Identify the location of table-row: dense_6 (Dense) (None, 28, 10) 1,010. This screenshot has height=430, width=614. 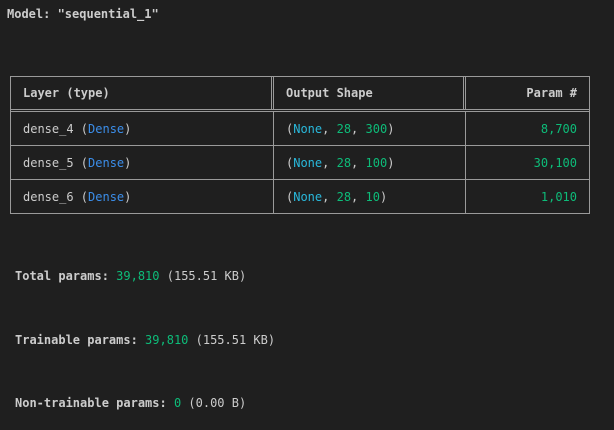
(300, 196).